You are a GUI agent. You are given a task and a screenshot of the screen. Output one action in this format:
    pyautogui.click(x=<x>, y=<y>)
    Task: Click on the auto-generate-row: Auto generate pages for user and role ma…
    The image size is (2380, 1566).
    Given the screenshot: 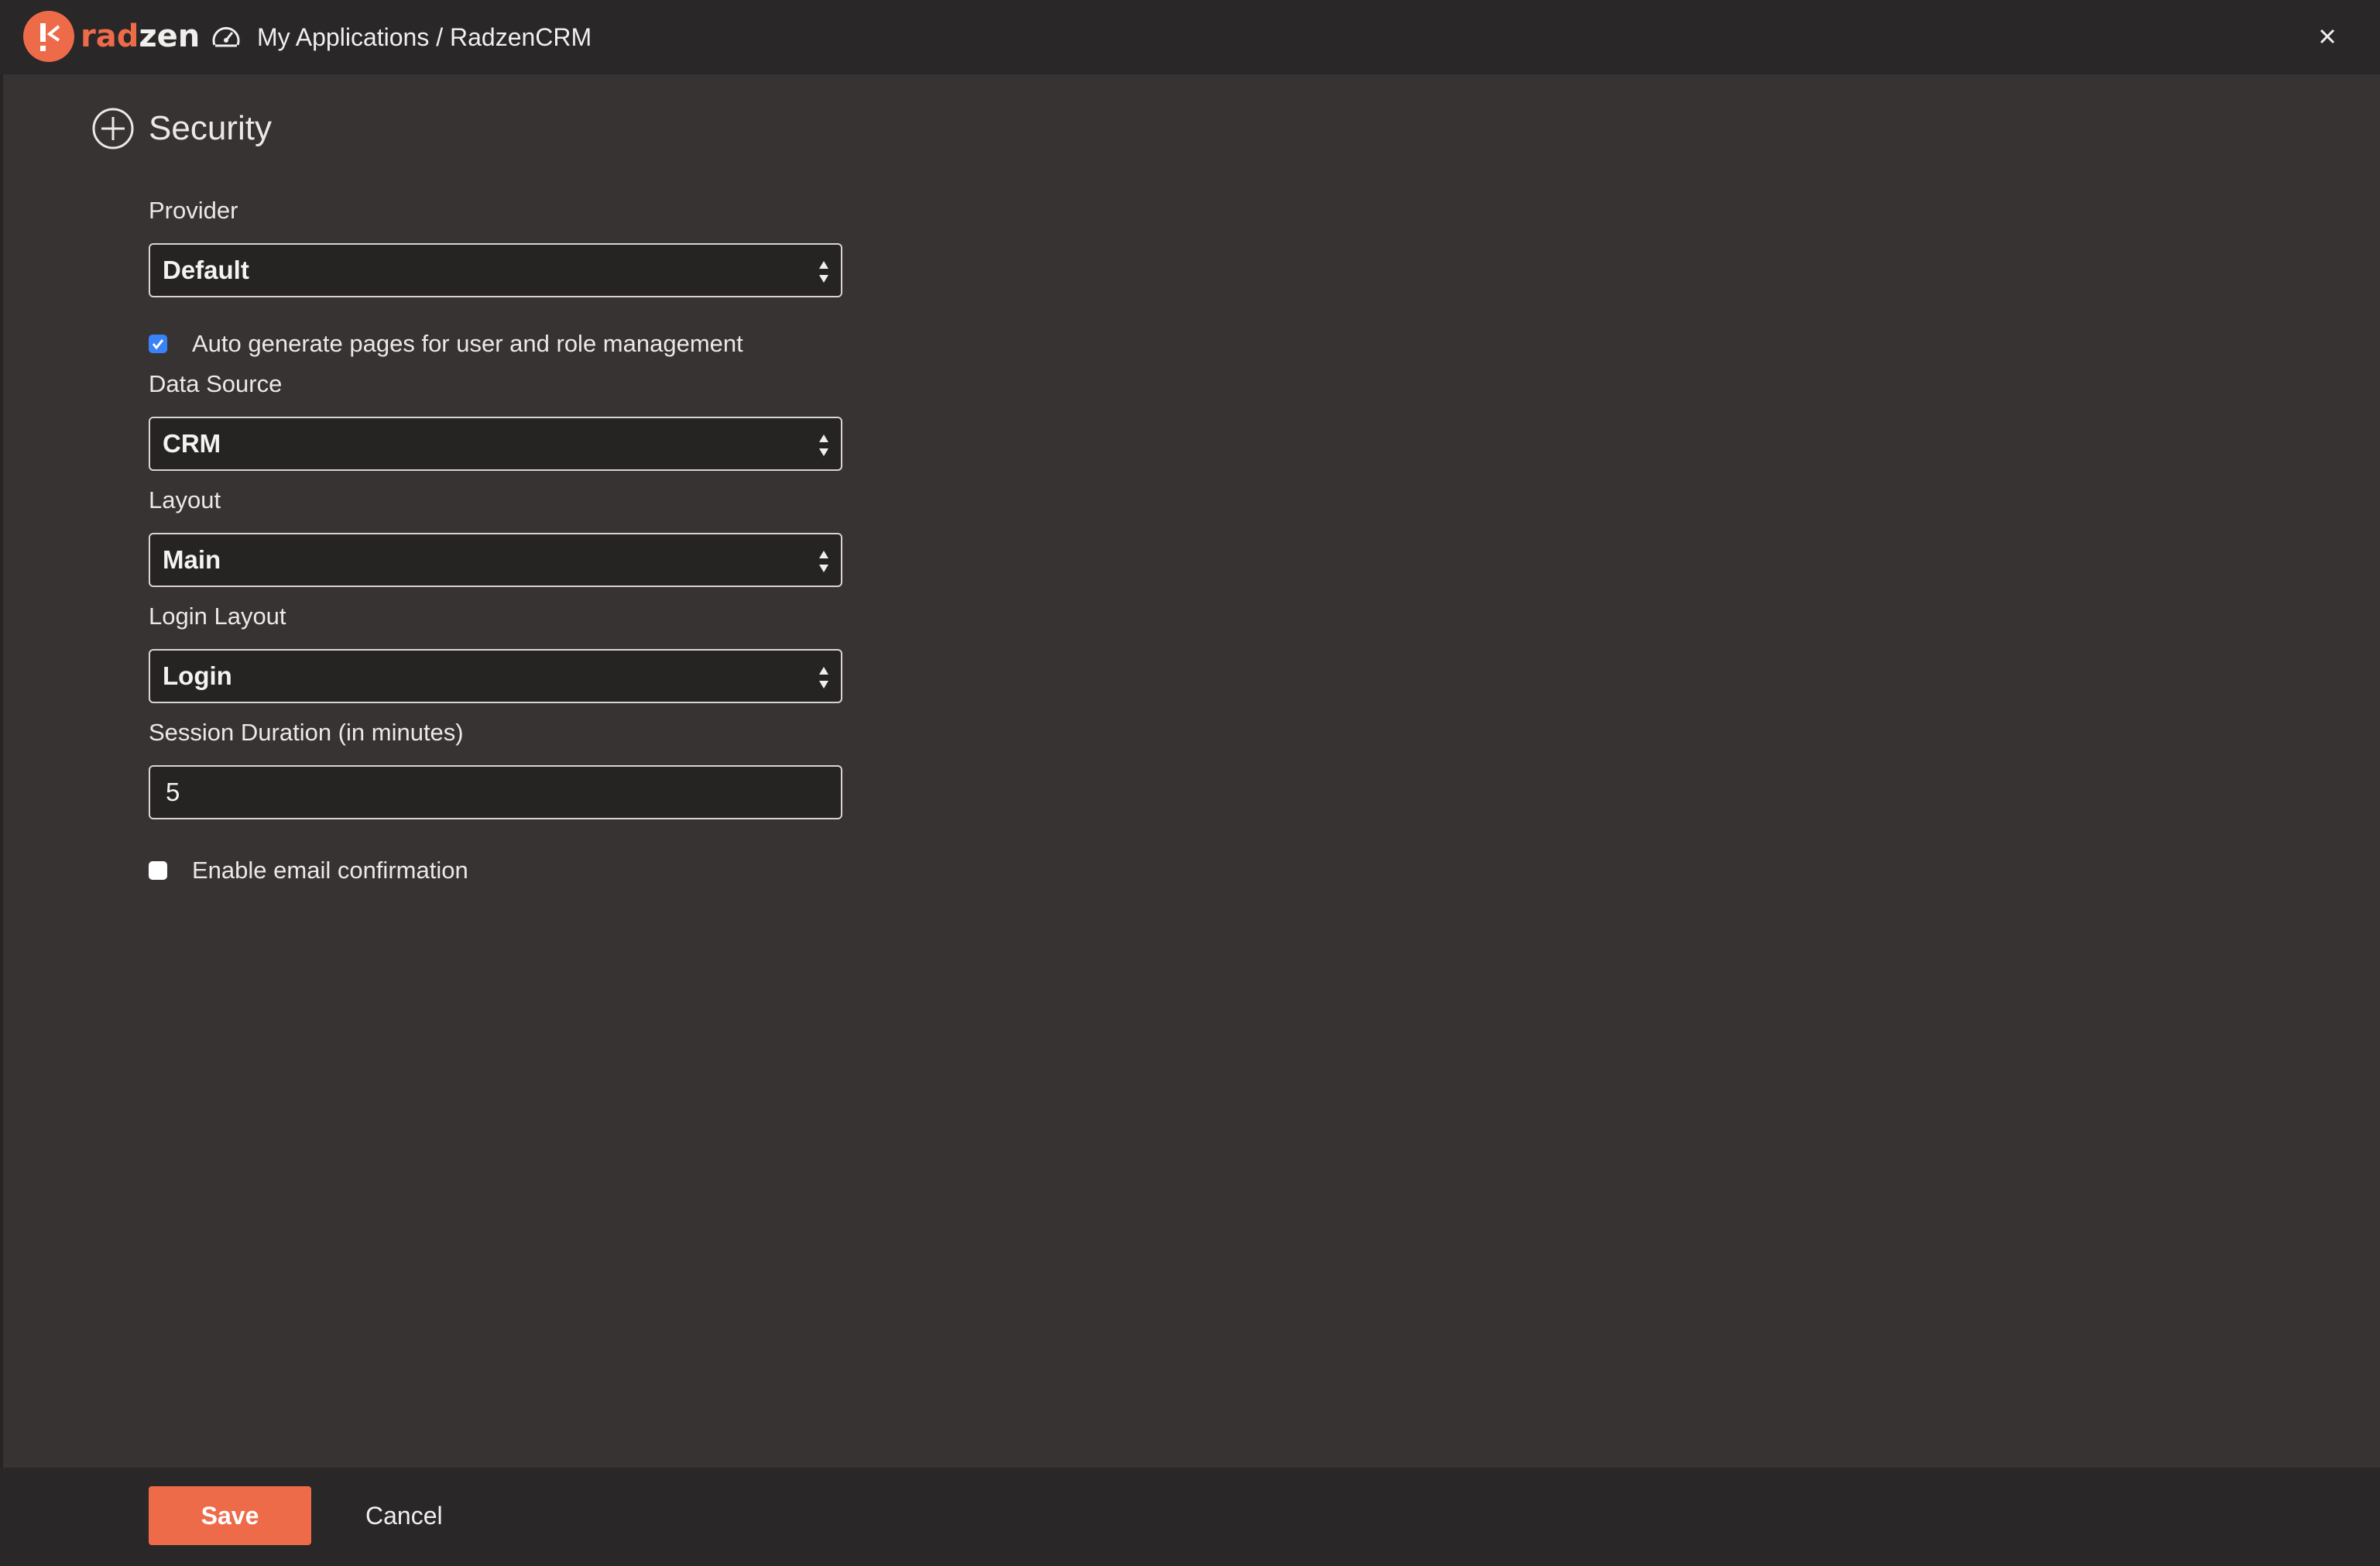 What is the action you would take?
    pyautogui.click(x=446, y=344)
    